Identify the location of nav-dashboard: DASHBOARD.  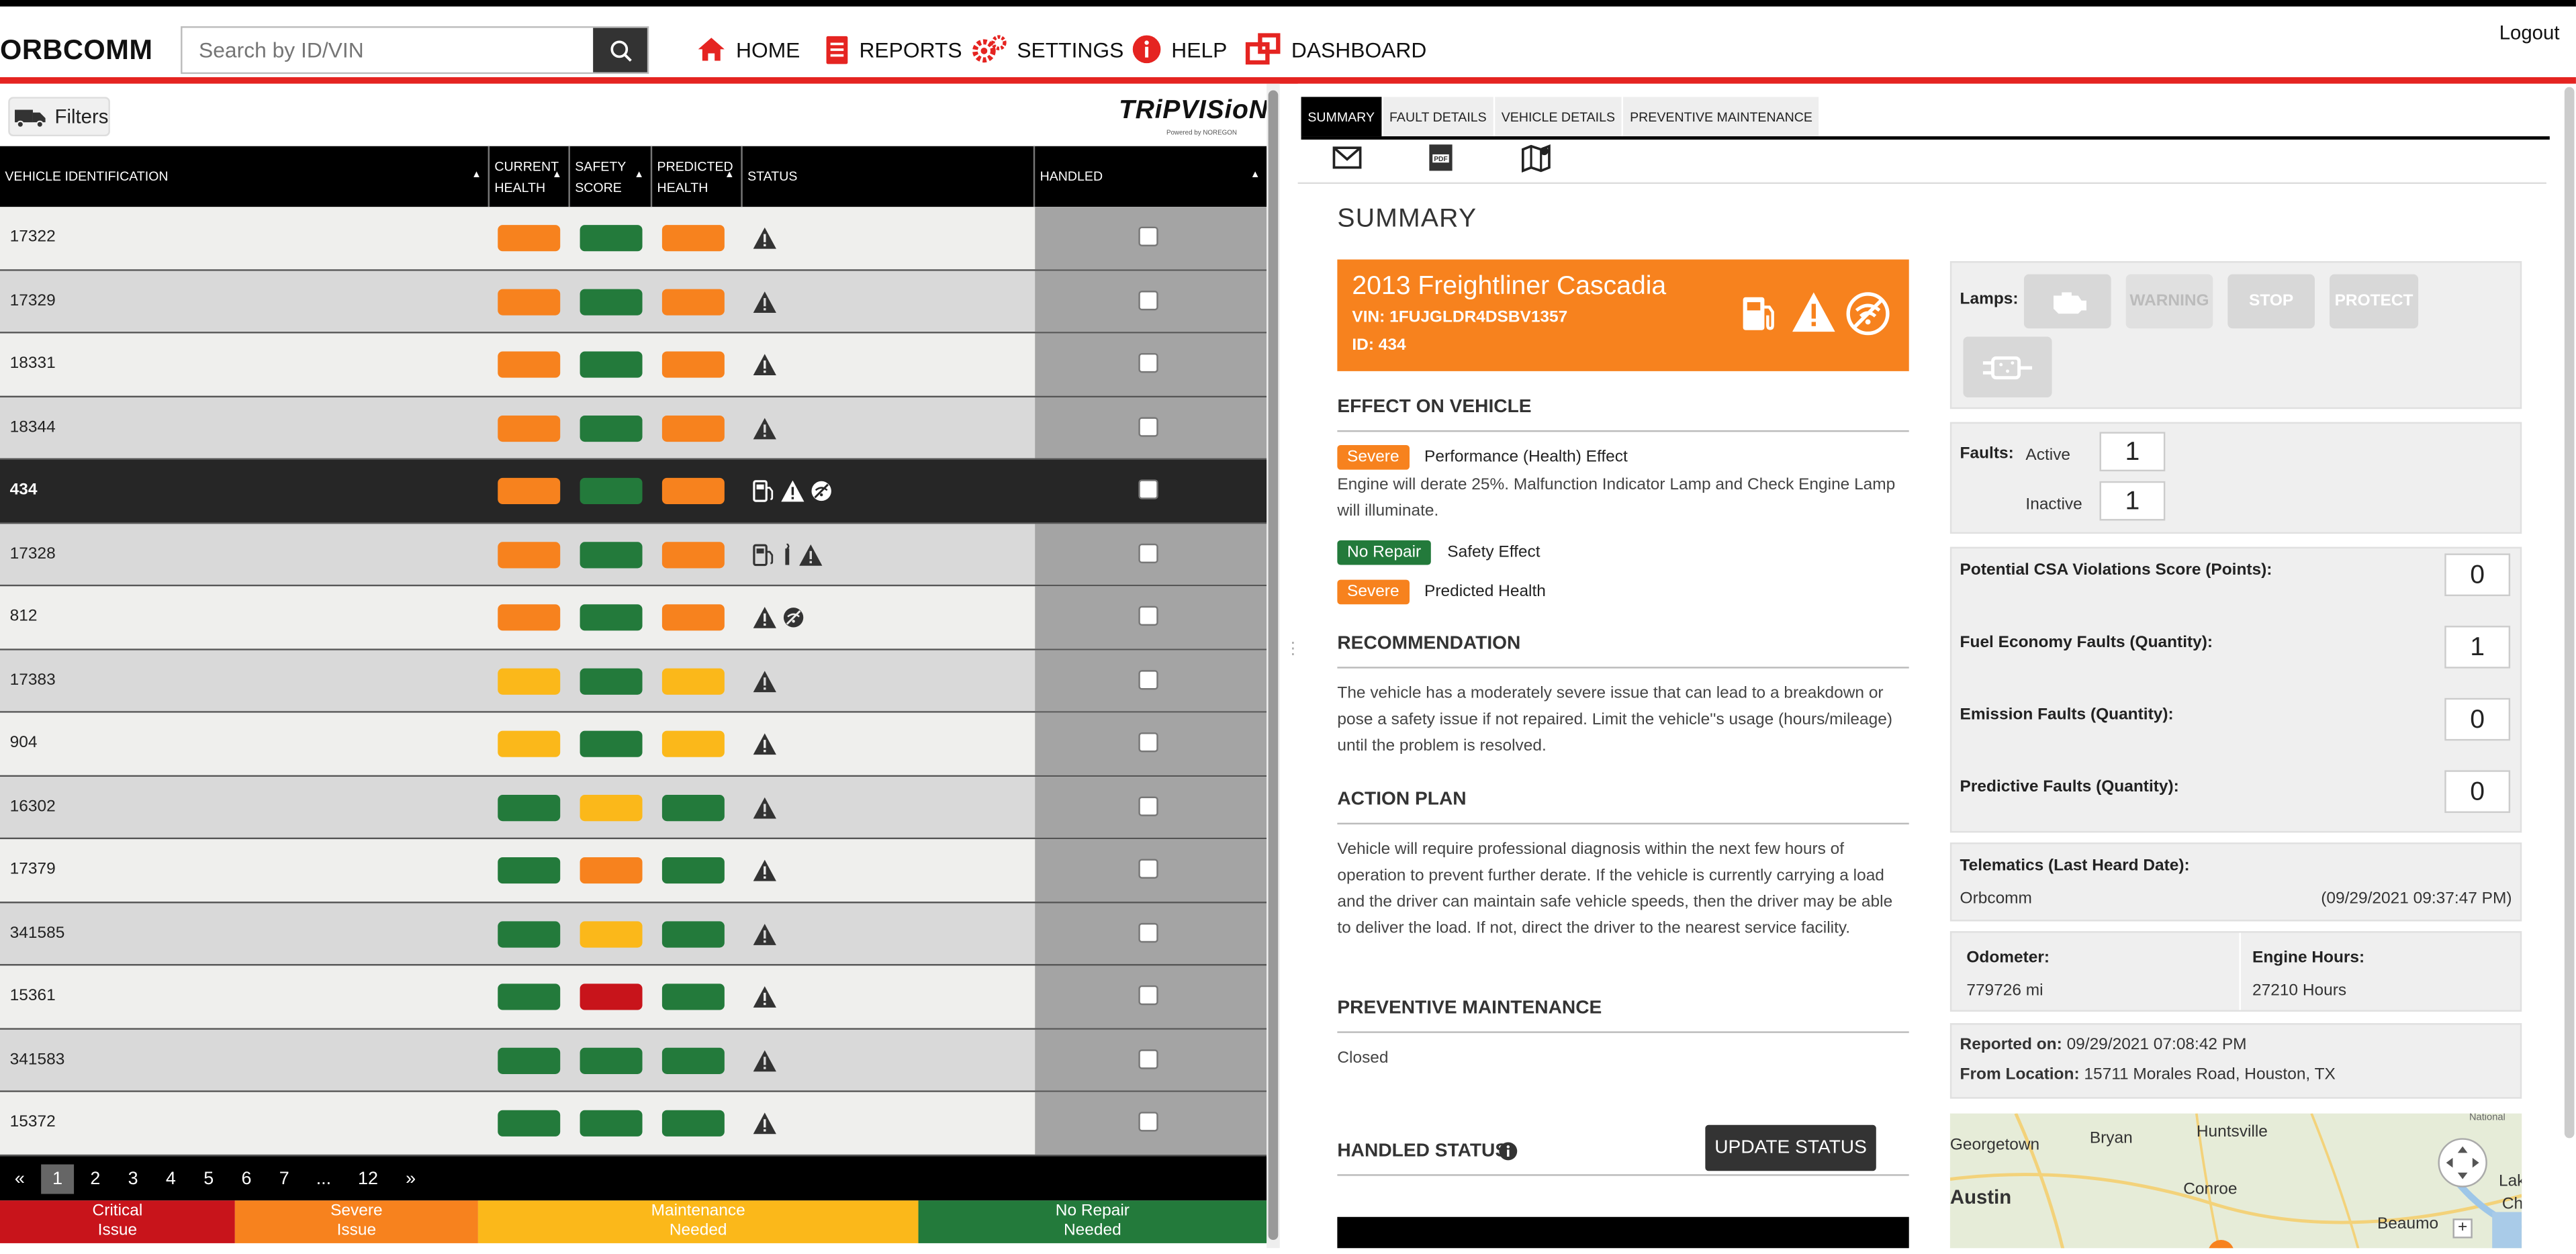
(1335, 49).